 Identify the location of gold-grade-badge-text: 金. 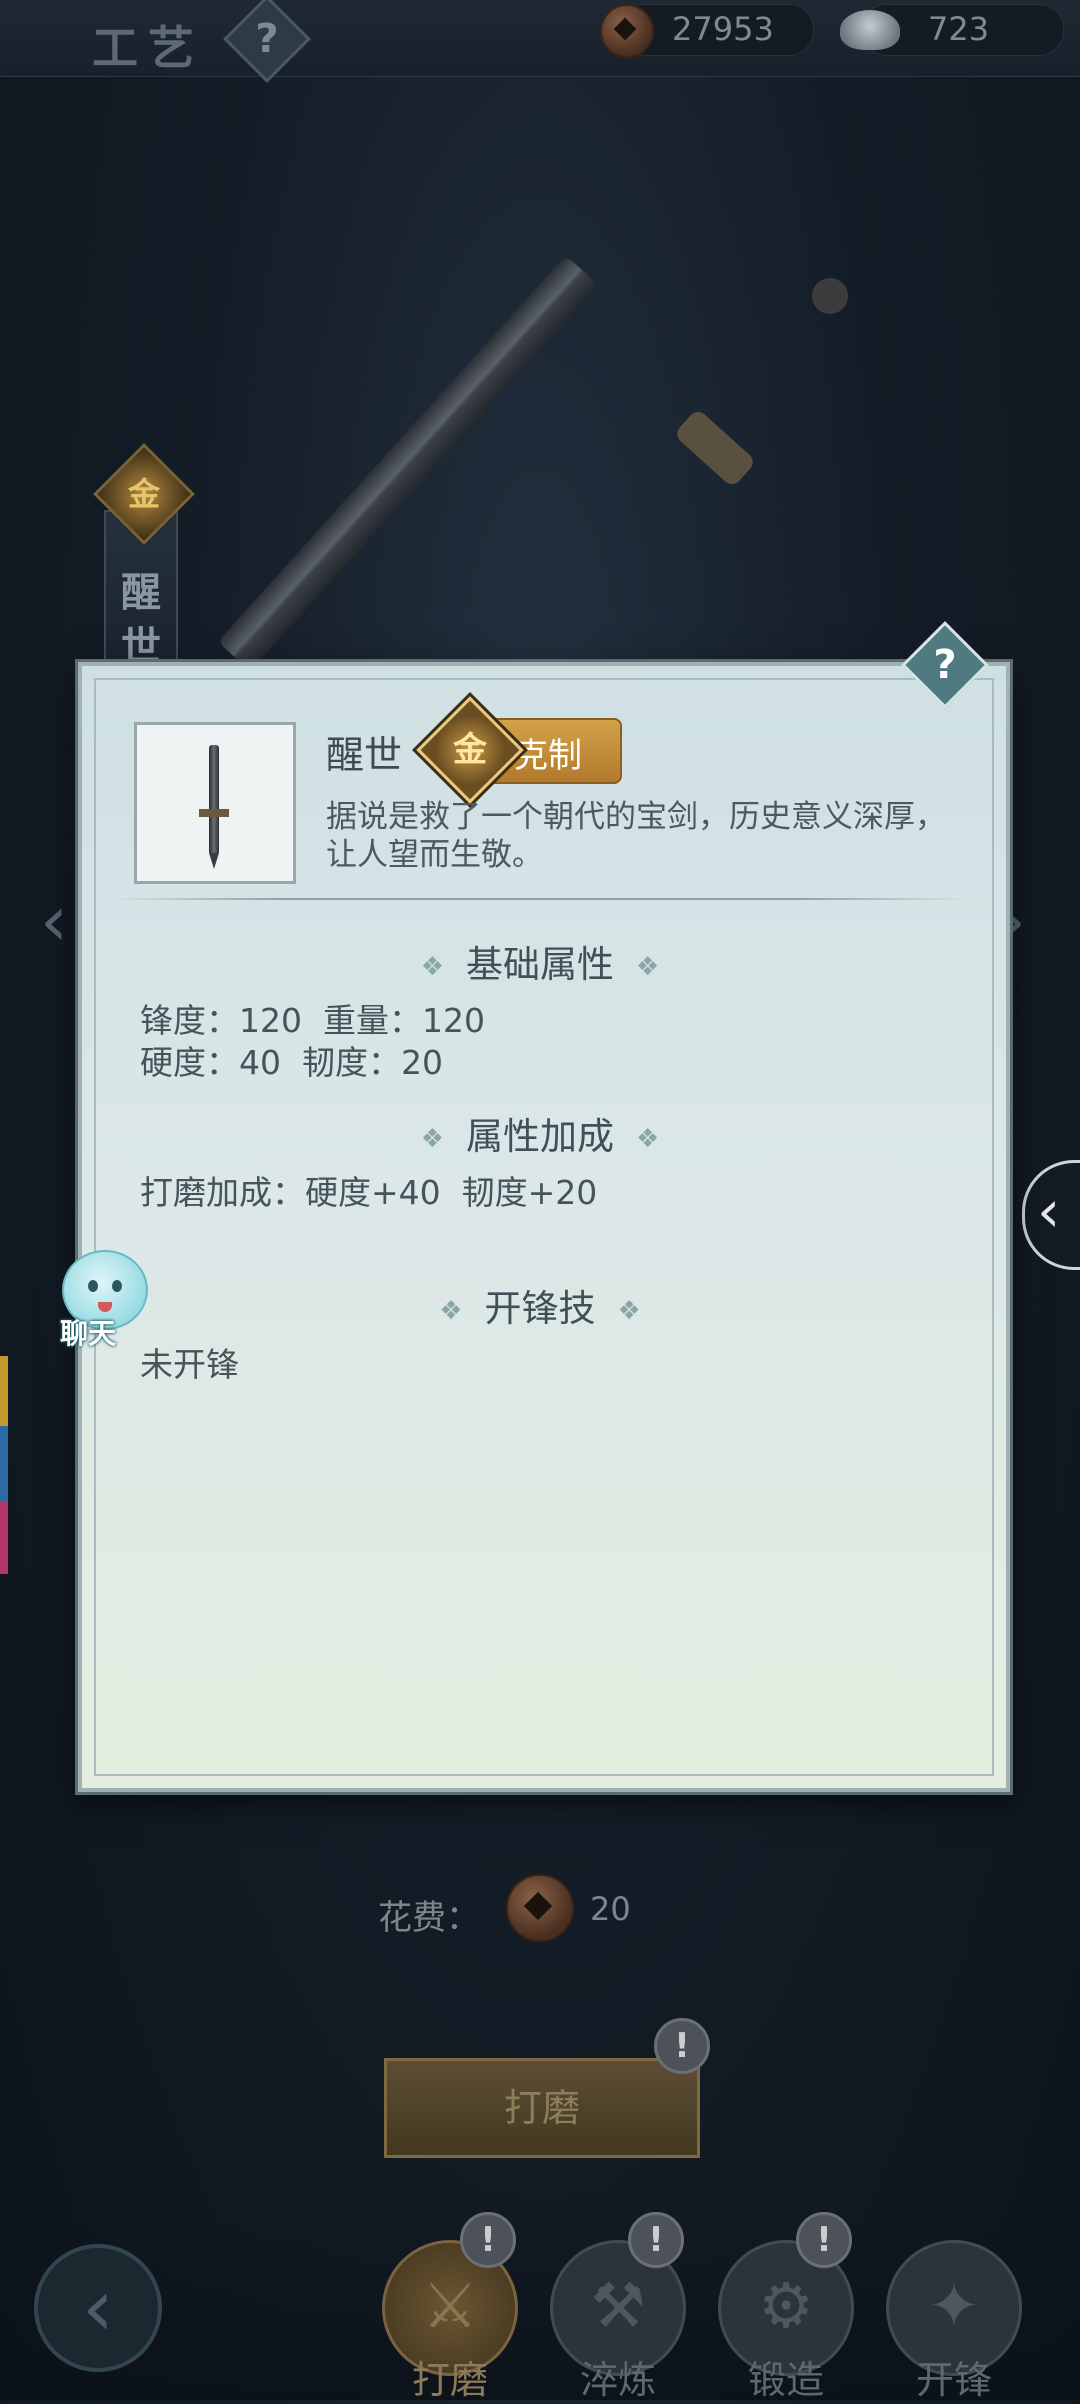
(470, 750).